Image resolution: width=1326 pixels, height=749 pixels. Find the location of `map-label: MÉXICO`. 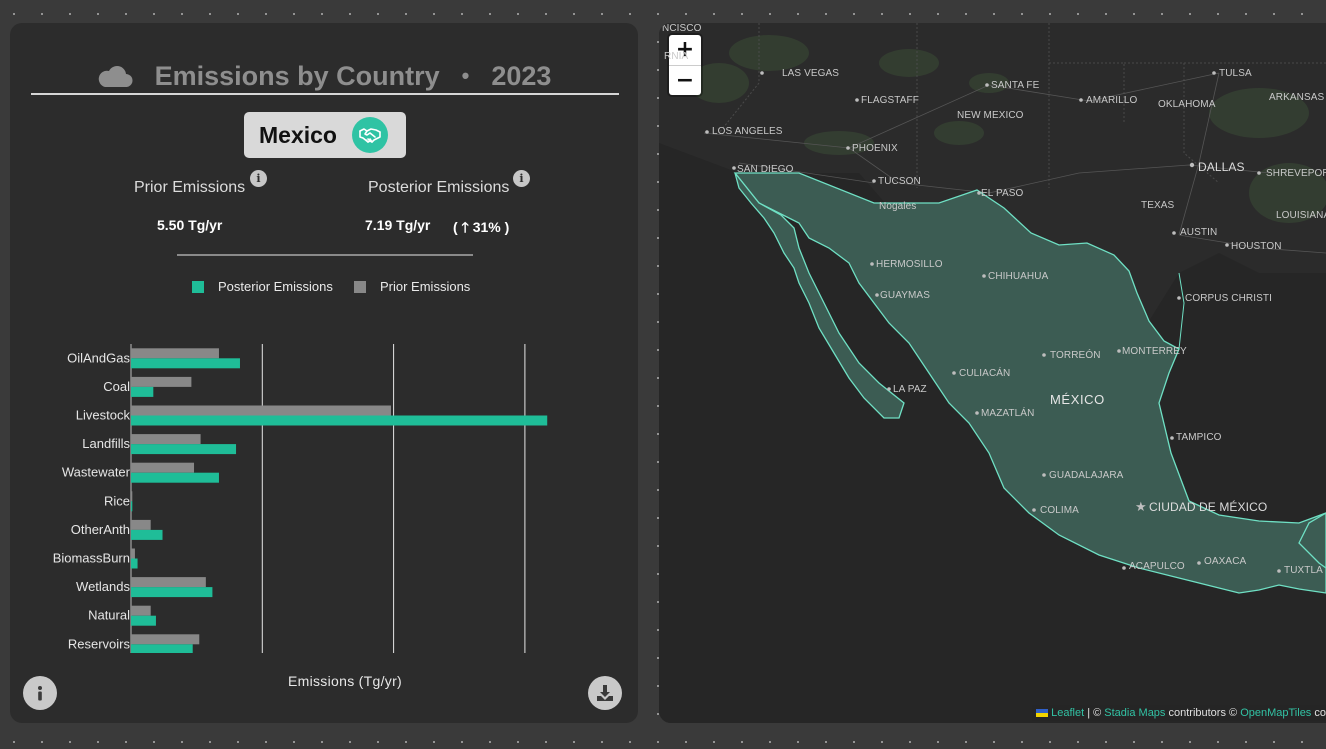

map-label: MÉXICO is located at coordinates (1077, 399).